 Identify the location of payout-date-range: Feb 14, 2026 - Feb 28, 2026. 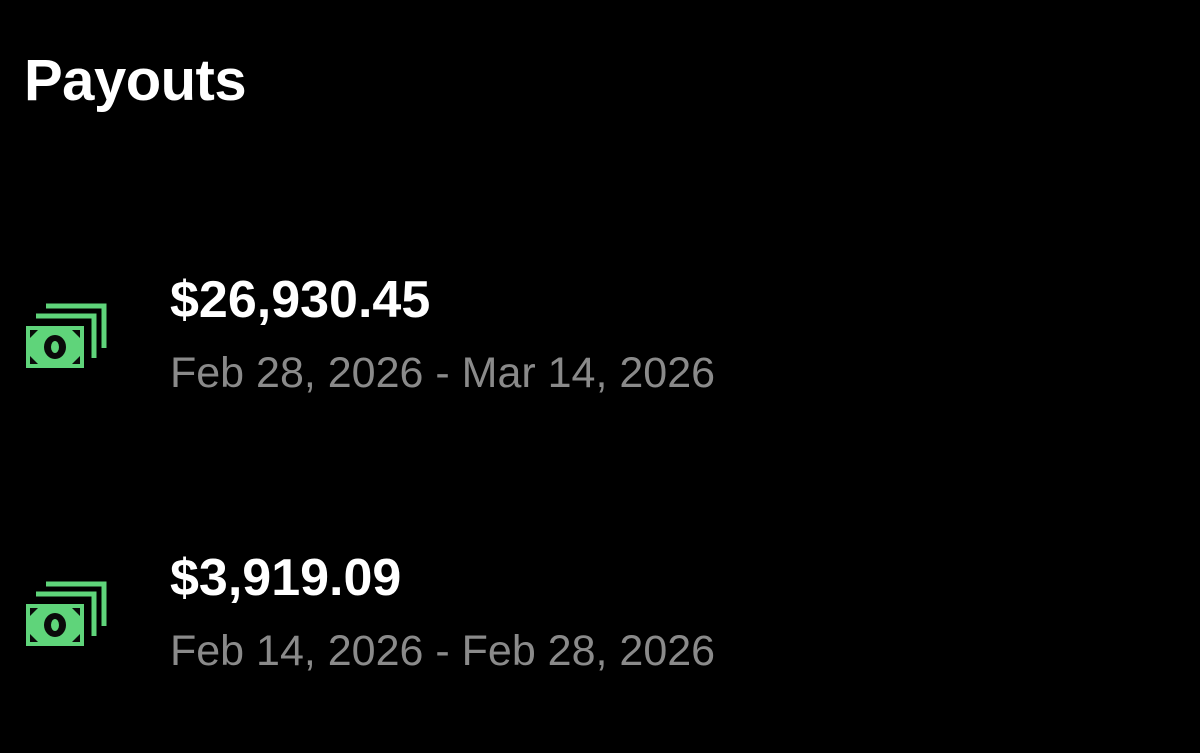
(443, 651).